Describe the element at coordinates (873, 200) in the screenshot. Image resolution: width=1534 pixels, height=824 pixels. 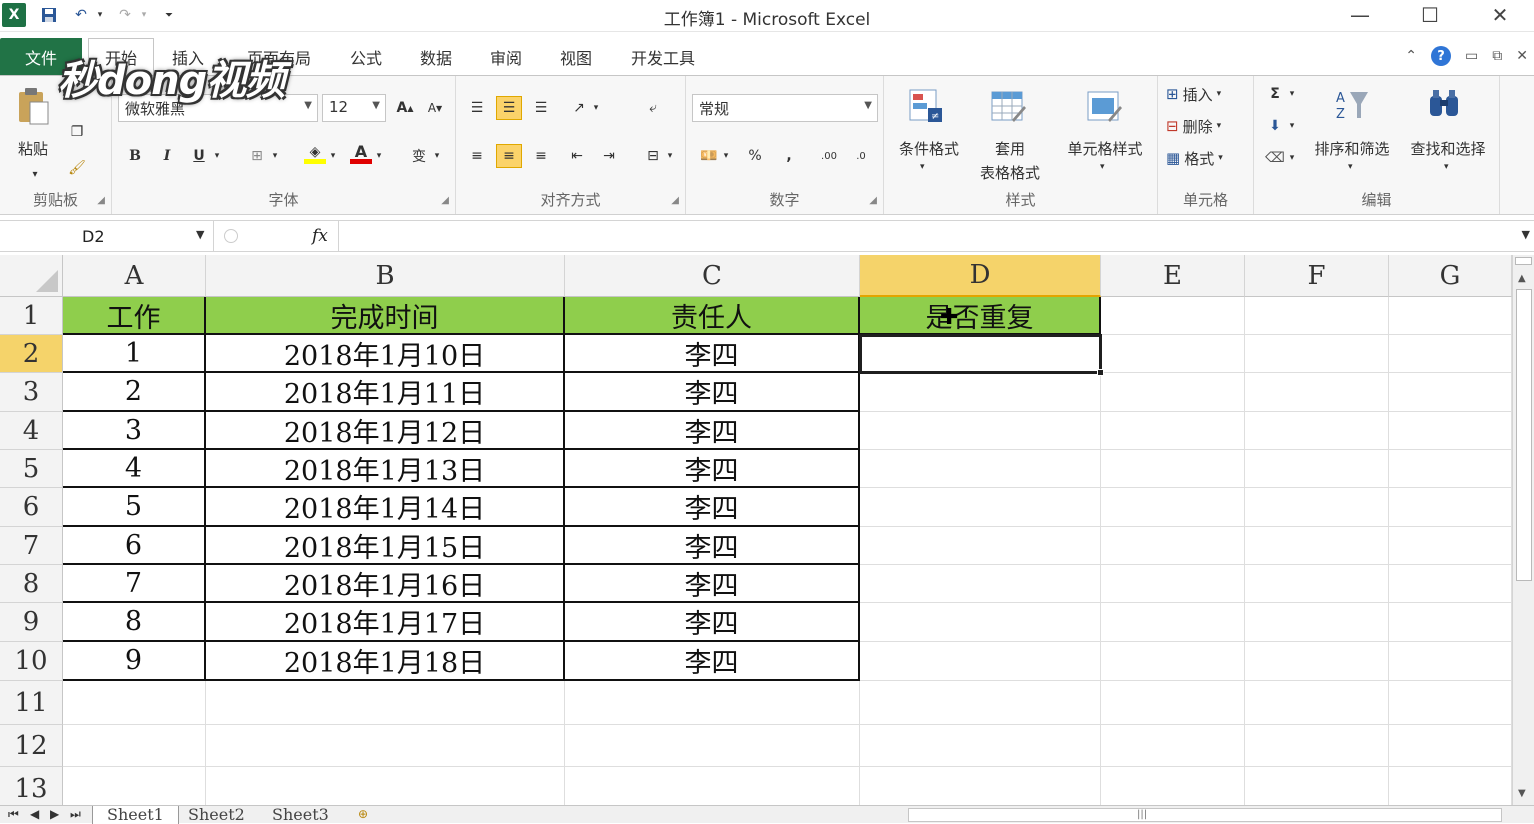
I see `number-launcher-icon: ◢` at that location.